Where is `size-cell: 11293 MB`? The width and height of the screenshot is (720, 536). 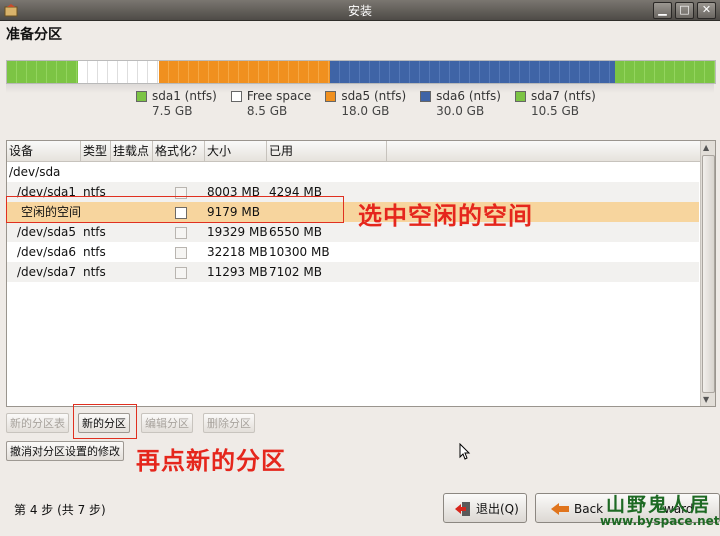
size-cell: 11293 MB is located at coordinates (237, 272).